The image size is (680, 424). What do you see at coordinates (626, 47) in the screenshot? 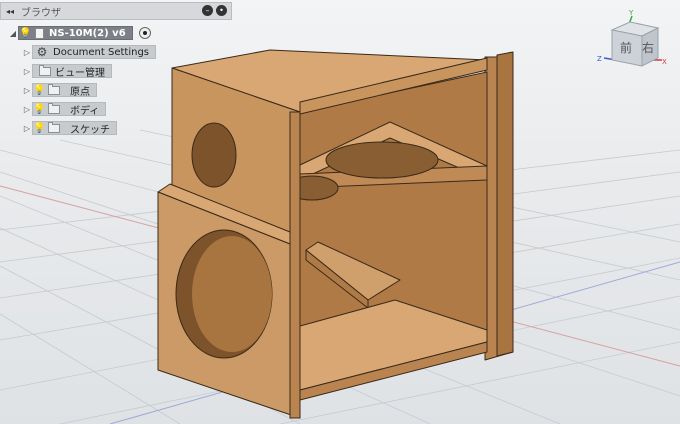
I see `cube-front-label: 前` at bounding box center [626, 47].